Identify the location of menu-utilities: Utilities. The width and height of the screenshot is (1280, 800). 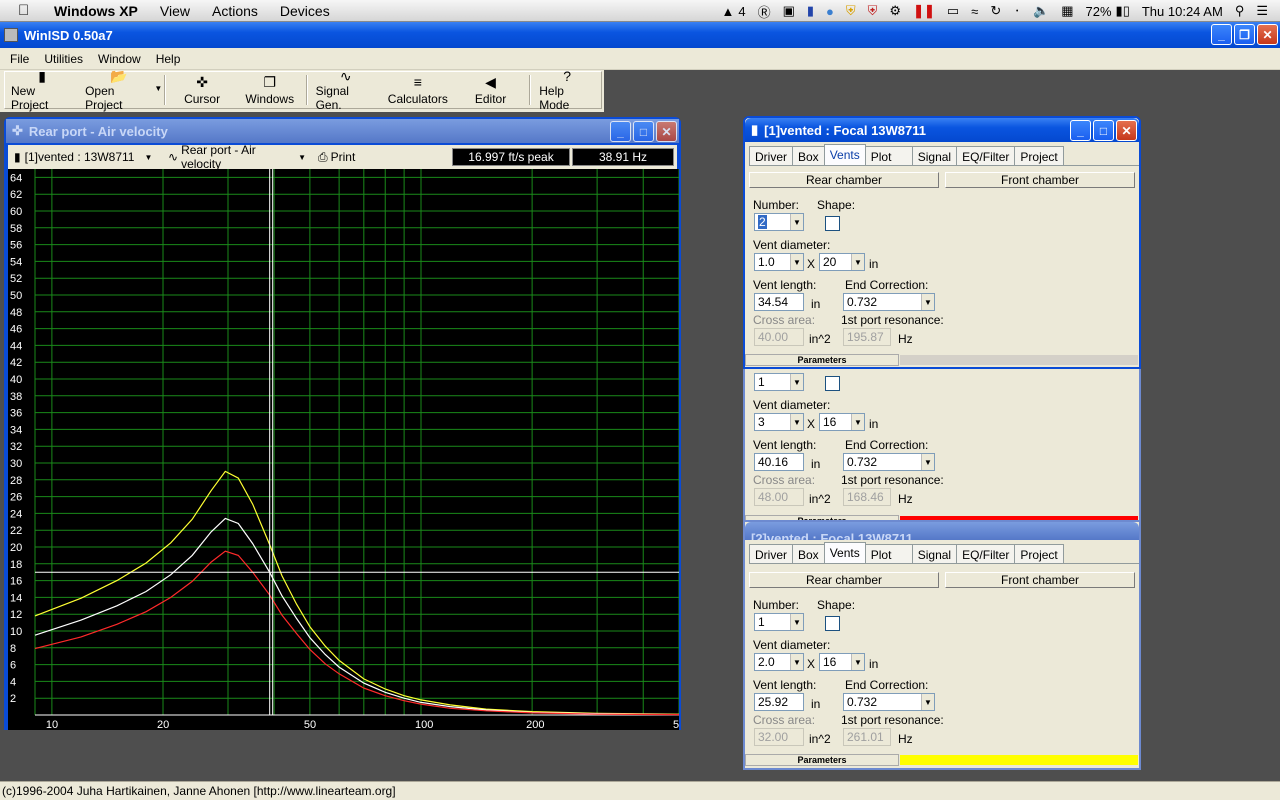
(61, 59).